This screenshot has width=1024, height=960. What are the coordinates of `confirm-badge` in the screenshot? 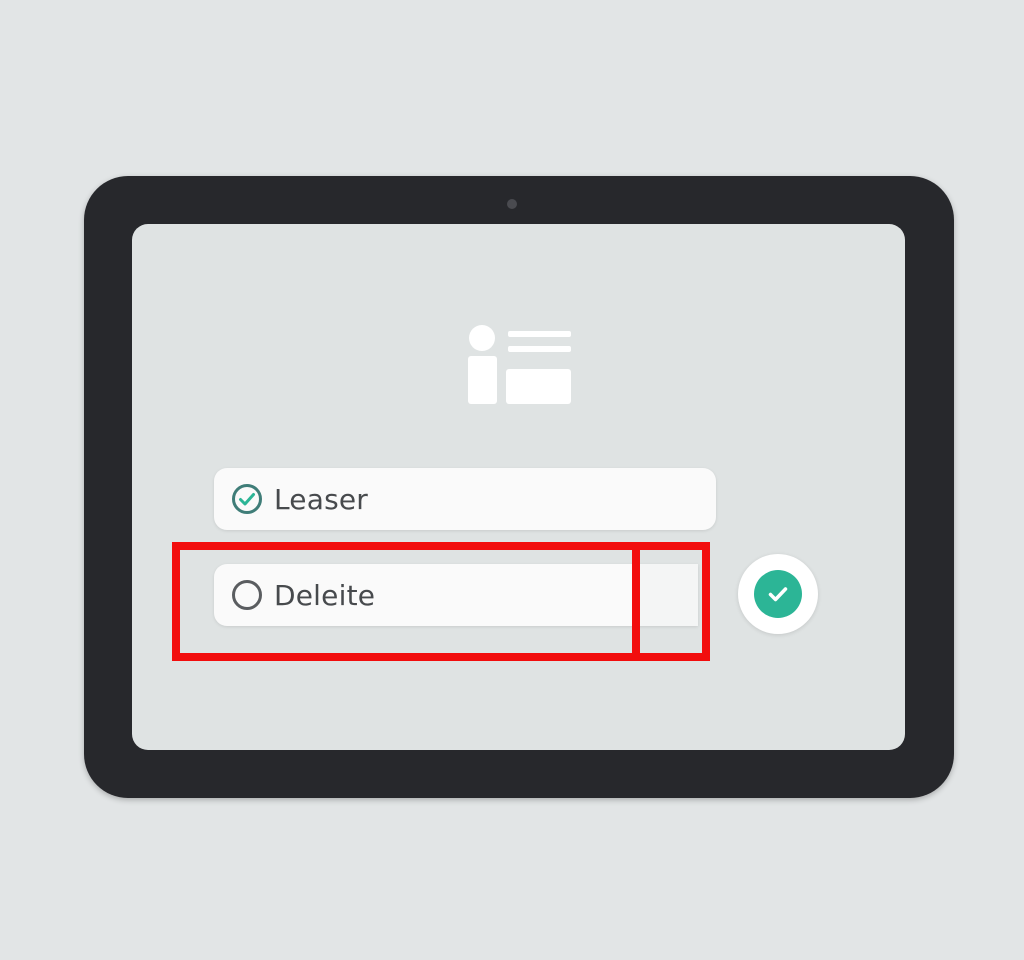 It's located at (778, 594).